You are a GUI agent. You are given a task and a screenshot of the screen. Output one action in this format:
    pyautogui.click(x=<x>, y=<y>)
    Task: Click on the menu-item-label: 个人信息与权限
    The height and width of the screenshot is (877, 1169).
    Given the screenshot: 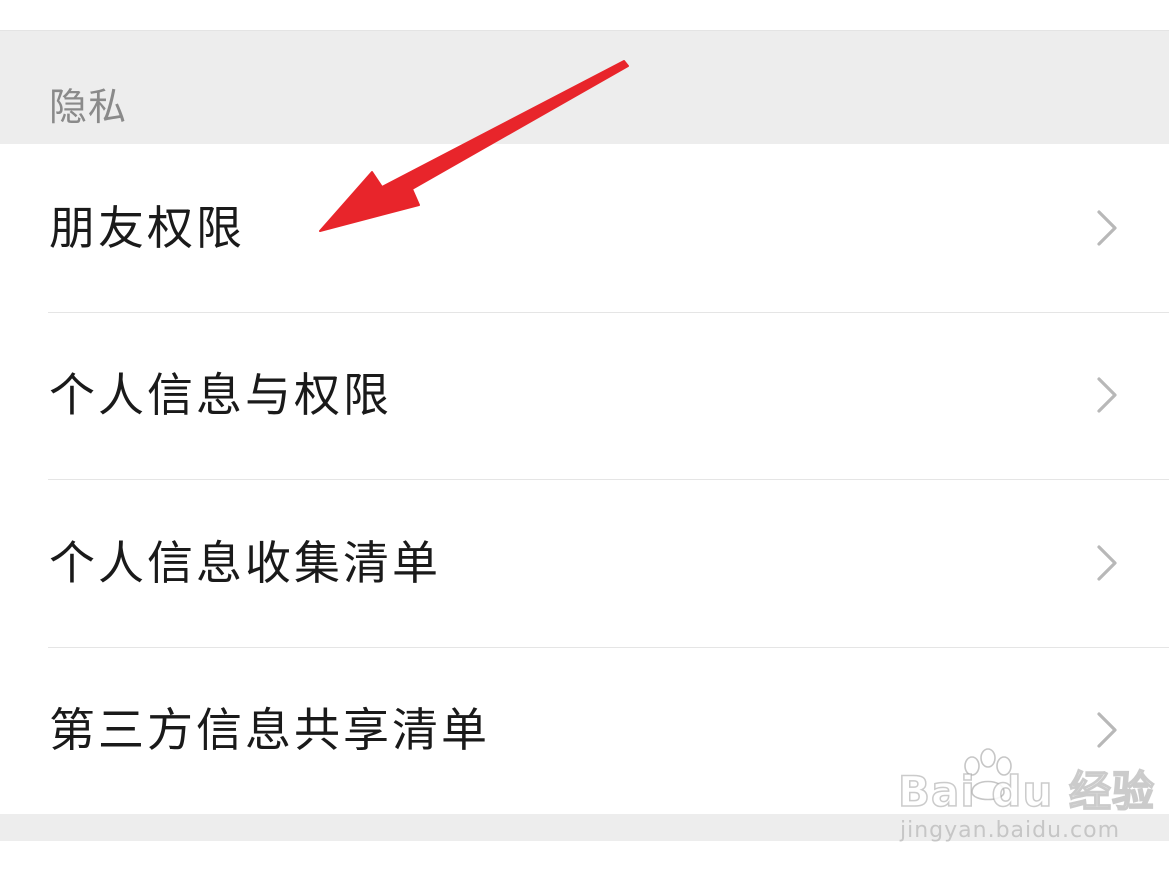 What is the action you would take?
    pyautogui.click(x=220, y=395)
    